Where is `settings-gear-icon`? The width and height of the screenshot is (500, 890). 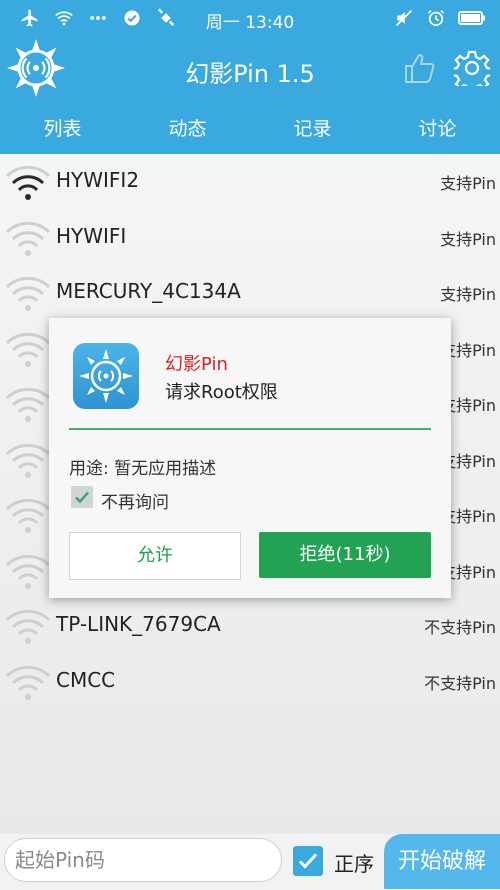 settings-gear-icon is located at coordinates (472, 68).